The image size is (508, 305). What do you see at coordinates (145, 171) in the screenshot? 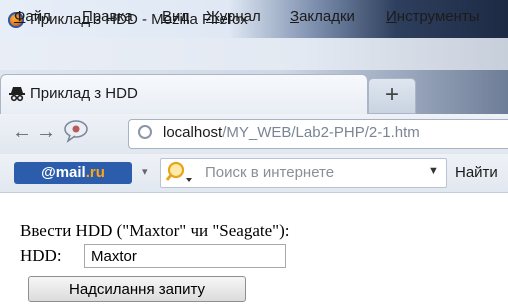
I see `mailru-dropdown-icon: ▾` at bounding box center [145, 171].